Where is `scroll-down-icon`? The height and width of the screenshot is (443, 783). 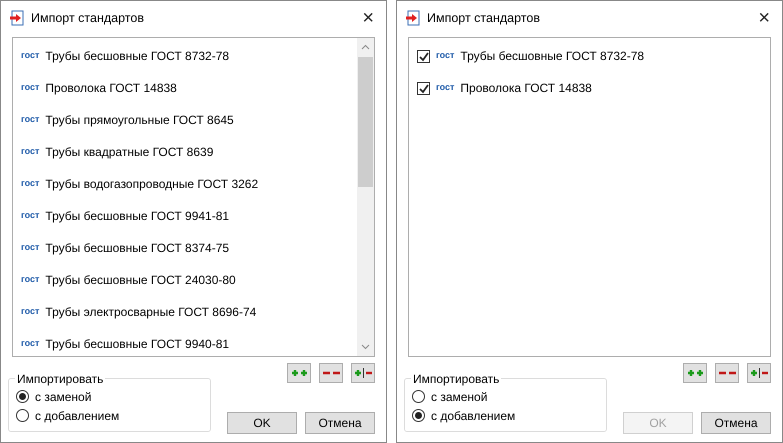
scroll-down-icon is located at coordinates (365, 347).